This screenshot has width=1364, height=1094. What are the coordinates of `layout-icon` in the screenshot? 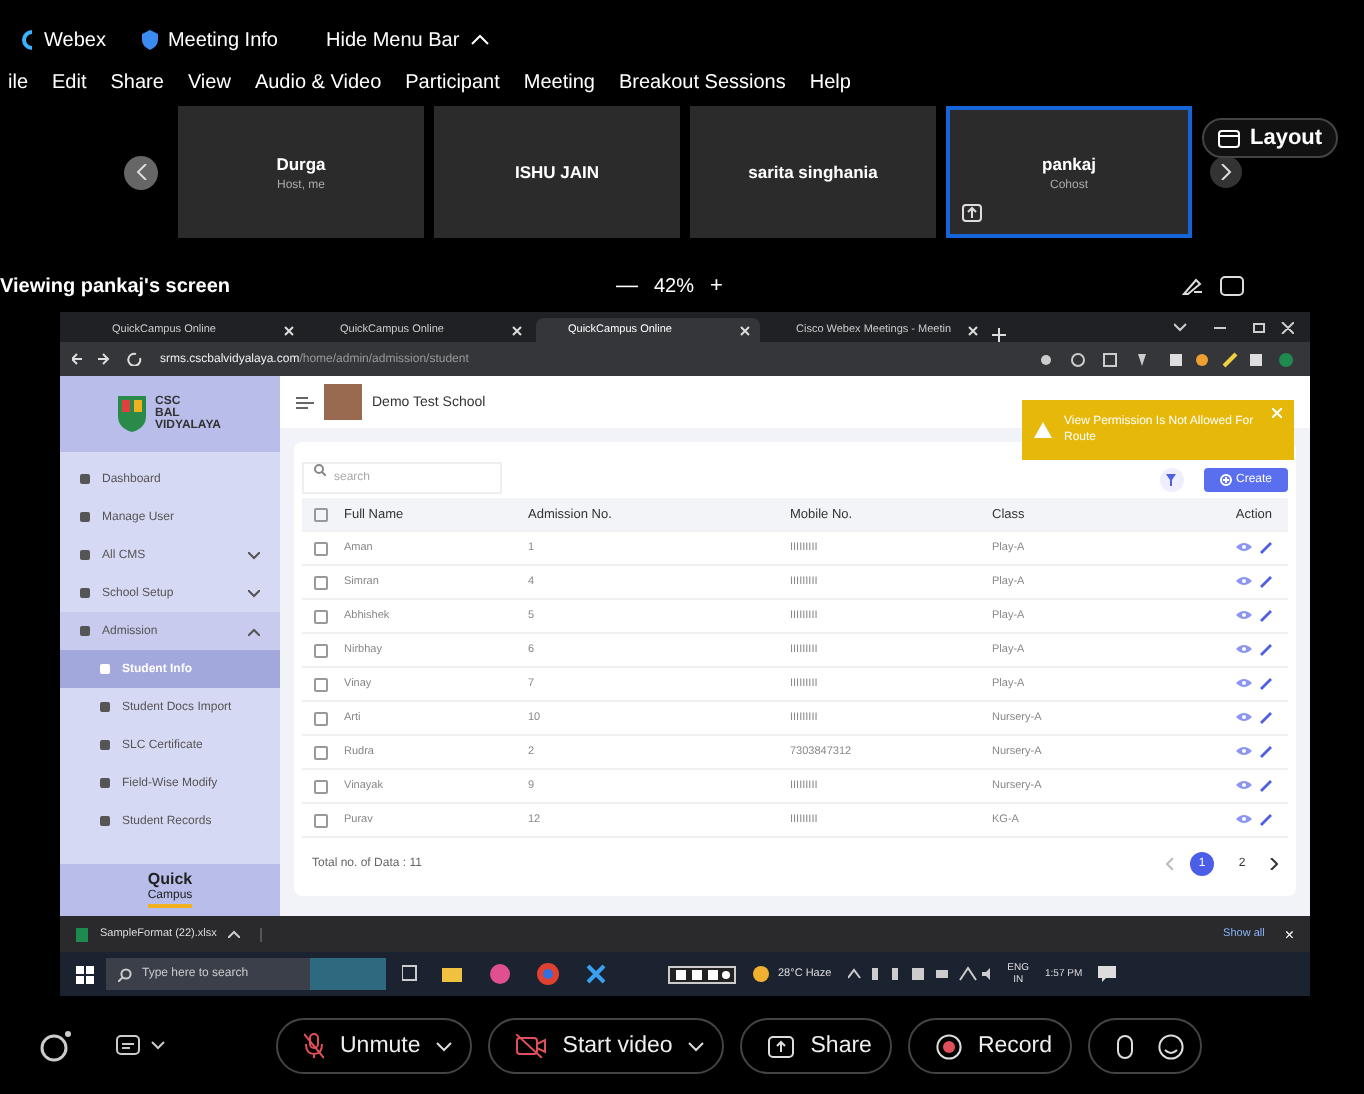 It's located at (1229, 138).